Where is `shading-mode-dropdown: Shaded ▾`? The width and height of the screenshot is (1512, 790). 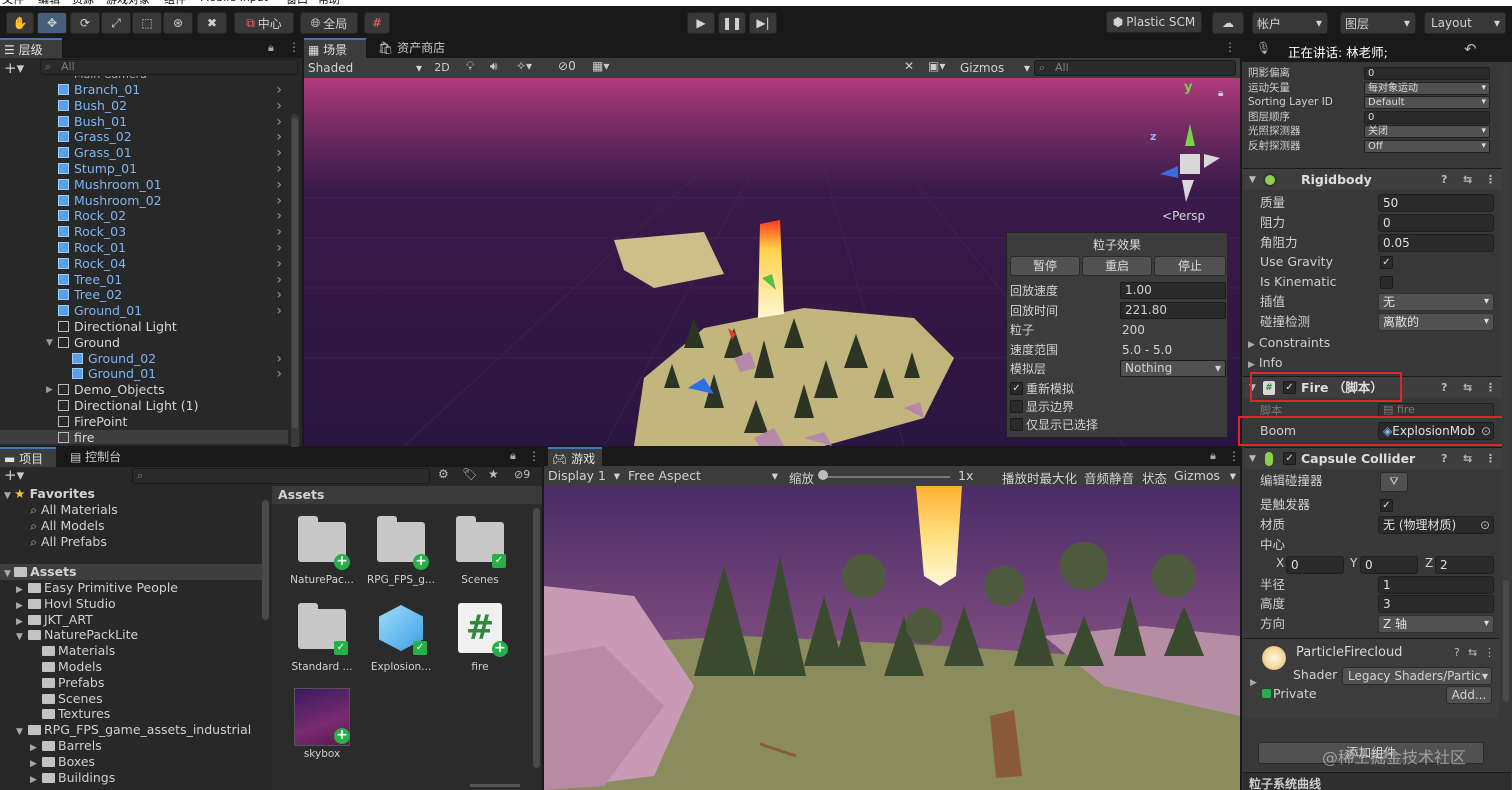
shading-mode-dropdown: Shaded ▾ is located at coordinates (366, 68).